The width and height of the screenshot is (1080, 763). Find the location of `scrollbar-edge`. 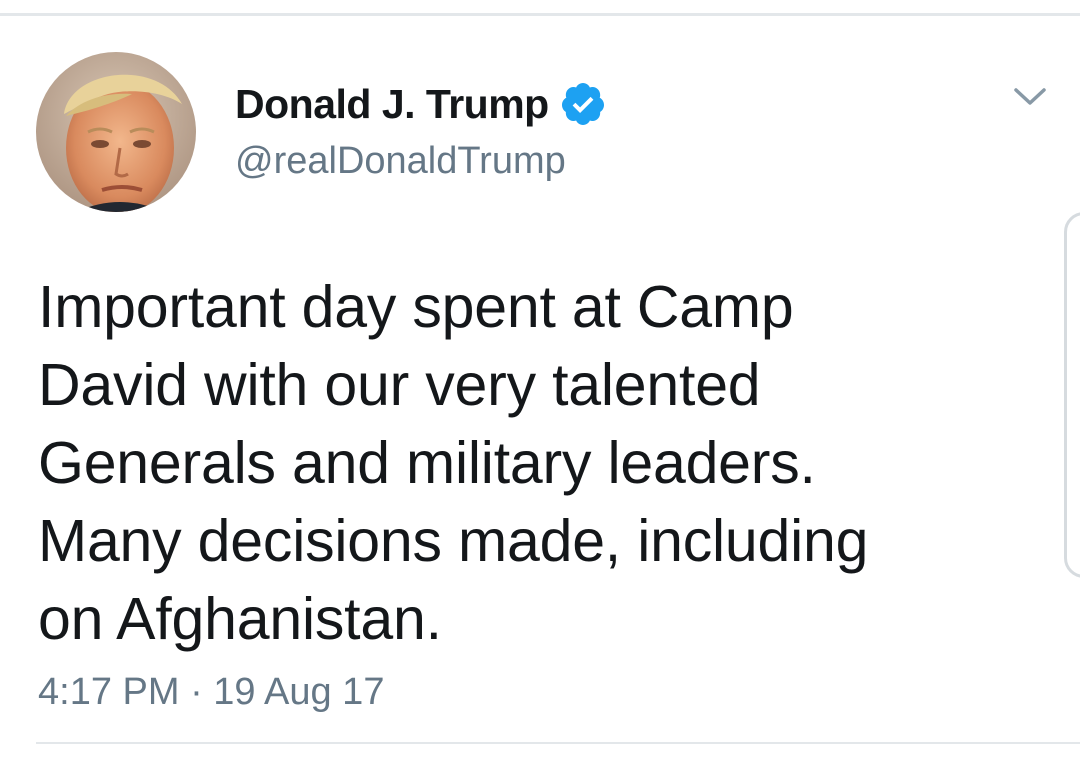

scrollbar-edge is located at coordinates (1072, 395).